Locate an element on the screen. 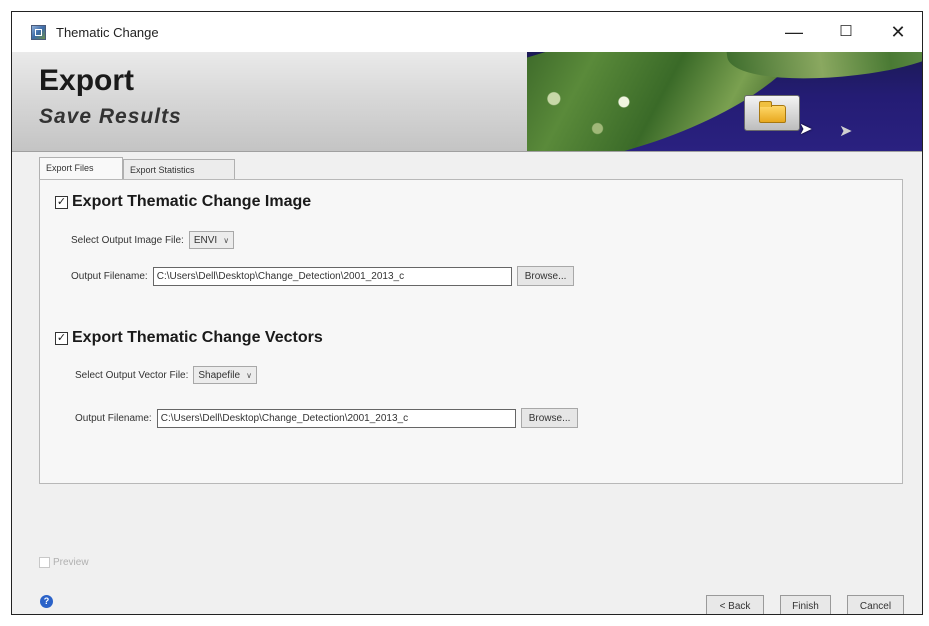 The height and width of the screenshot is (626, 929). export-vectors-checkbox: ✓ is located at coordinates (61, 338).